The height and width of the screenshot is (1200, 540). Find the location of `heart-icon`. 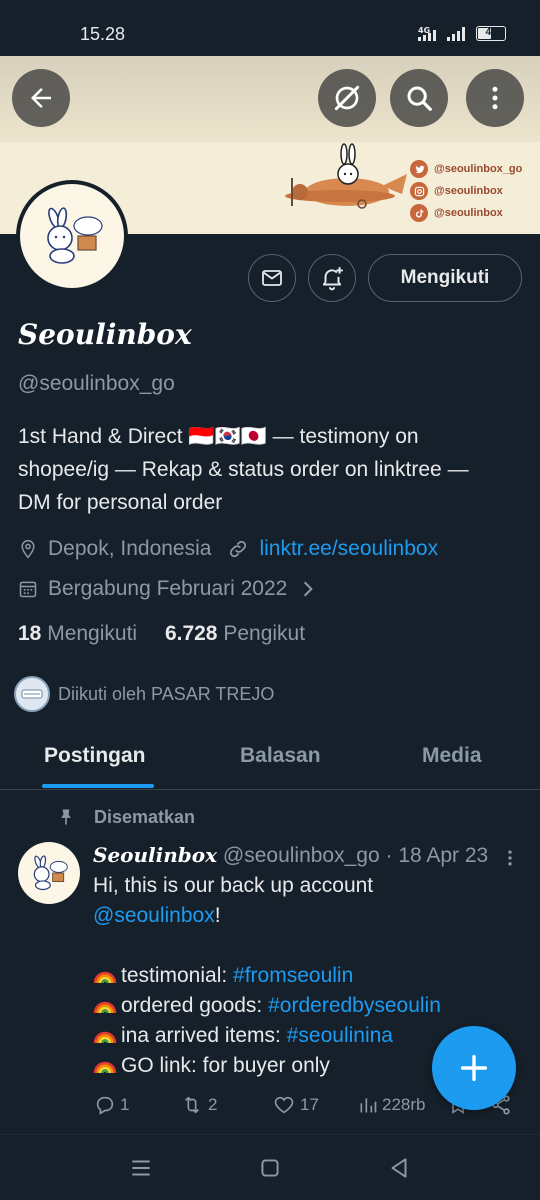

heart-icon is located at coordinates (284, 1105).